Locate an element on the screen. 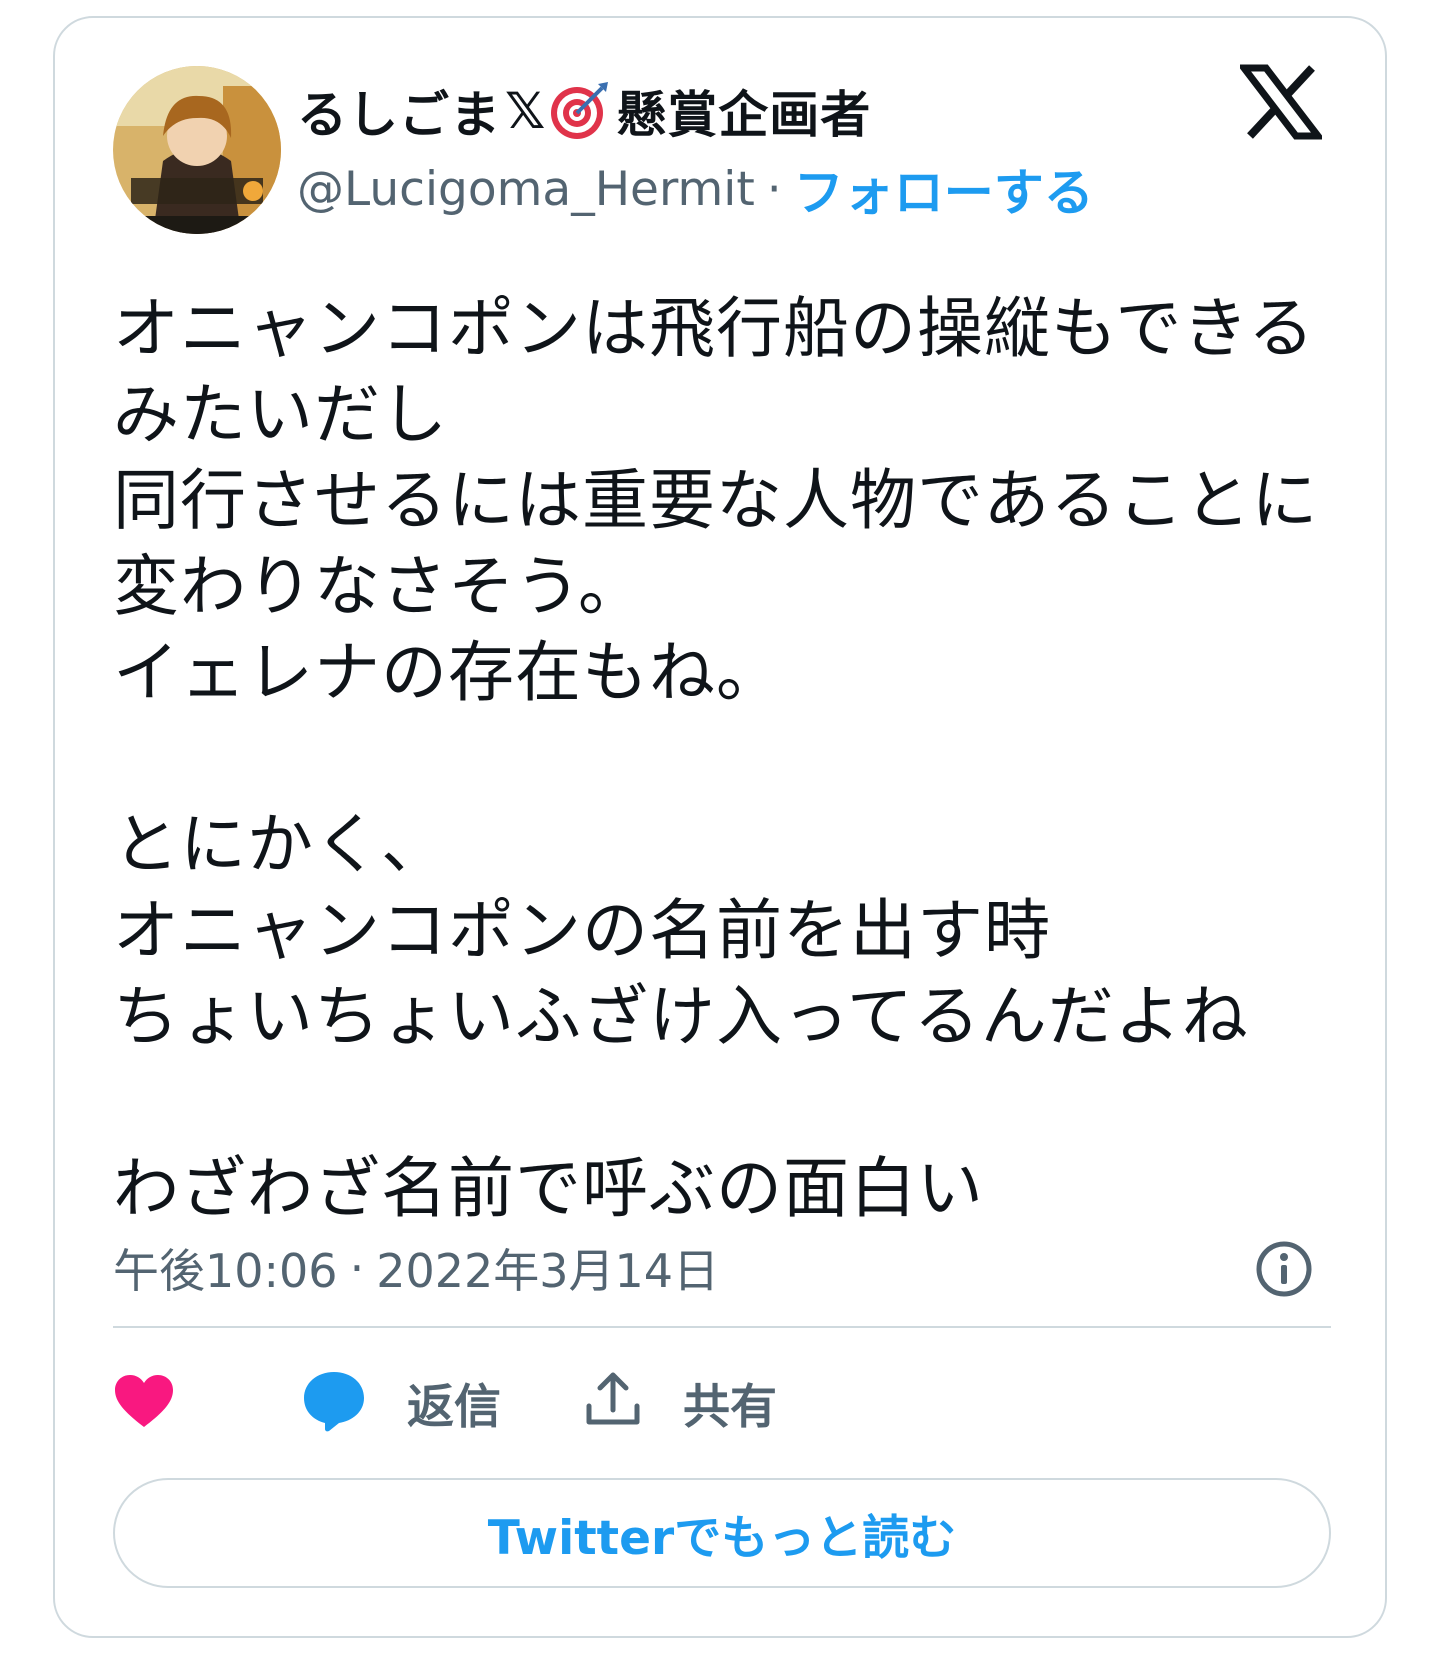  x-logo-icon is located at coordinates (1281, 102).